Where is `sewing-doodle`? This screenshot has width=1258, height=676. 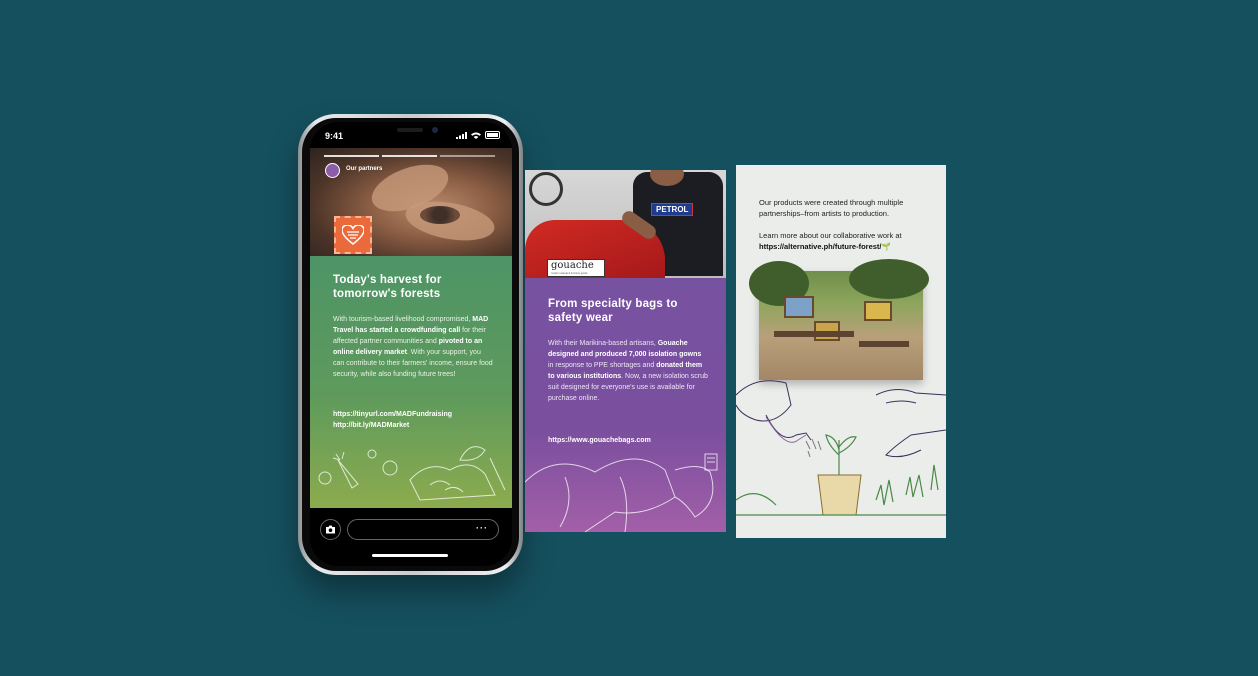 sewing-doodle is located at coordinates (621, 492).